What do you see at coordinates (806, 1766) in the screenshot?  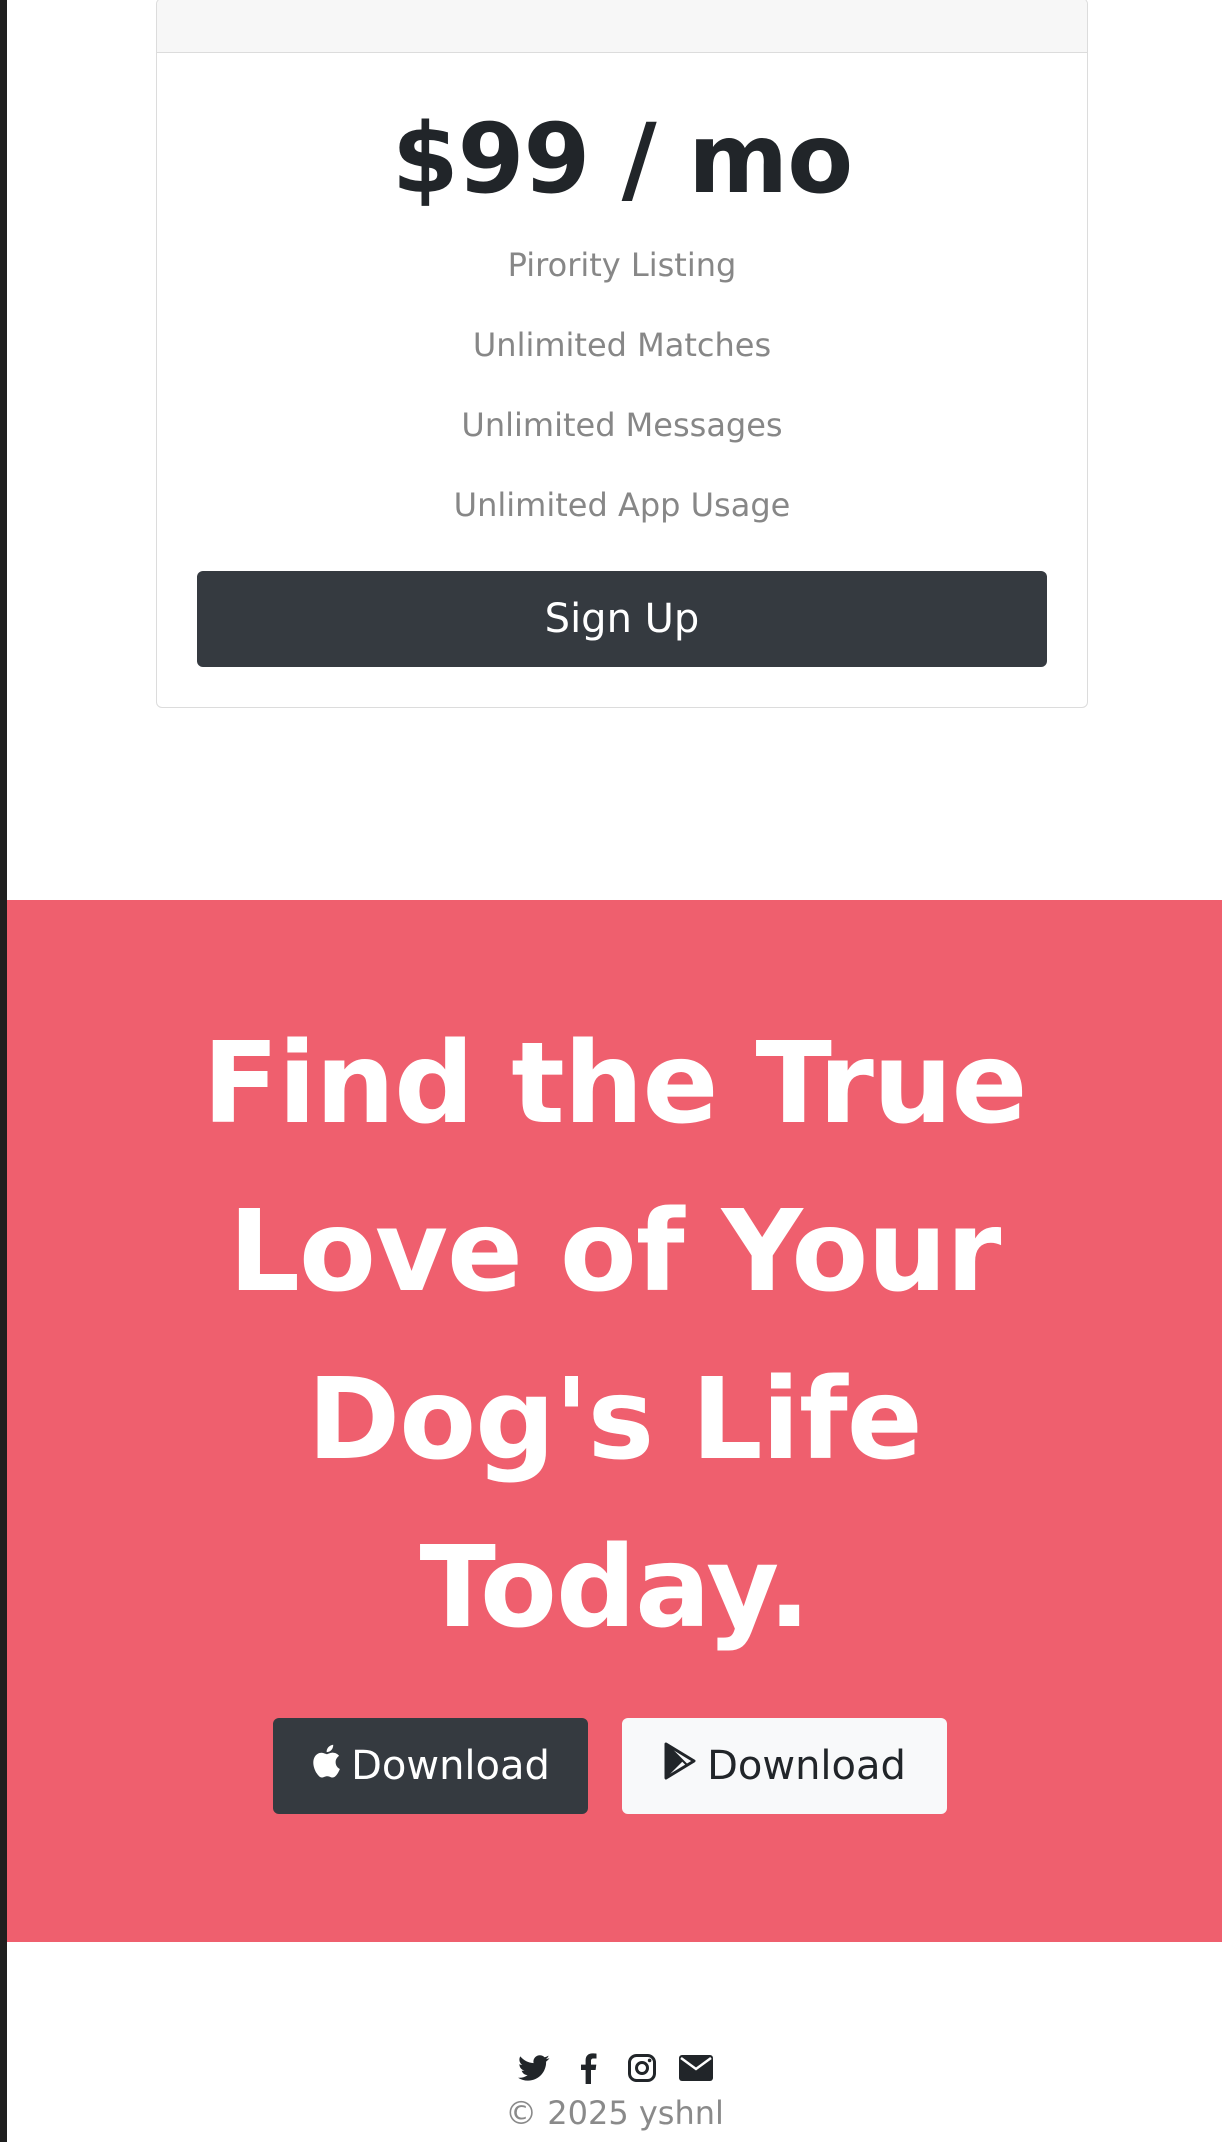 I see `google-play-download-label: Download` at bounding box center [806, 1766].